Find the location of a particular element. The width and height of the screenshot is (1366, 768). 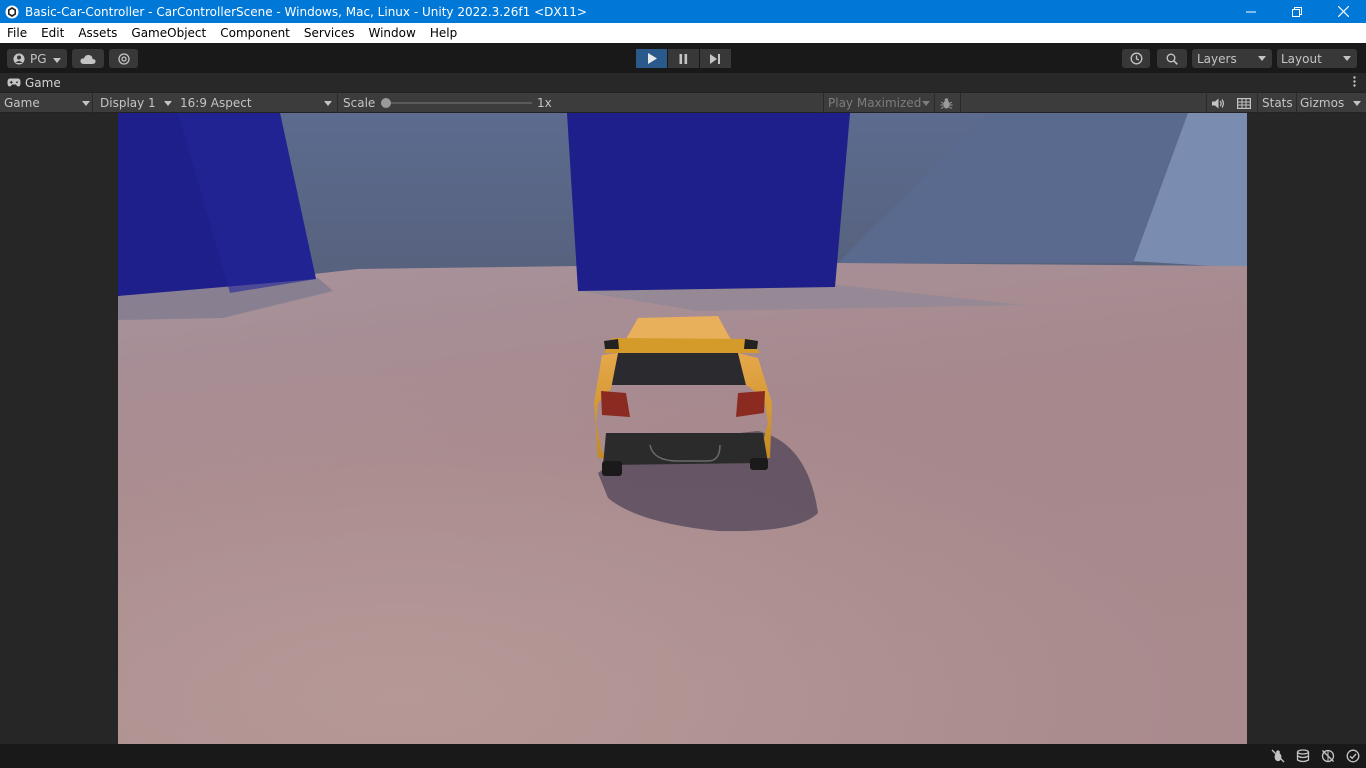

aspect-dropdown: 16:9 Aspect is located at coordinates (257, 103).